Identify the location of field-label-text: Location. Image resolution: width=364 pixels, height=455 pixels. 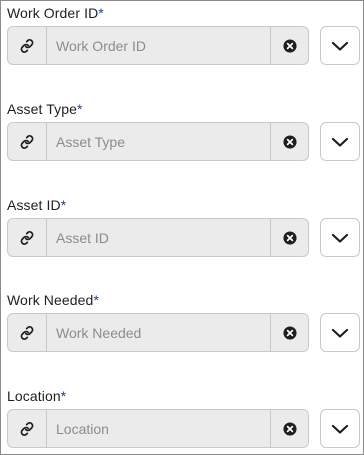
(34, 396).